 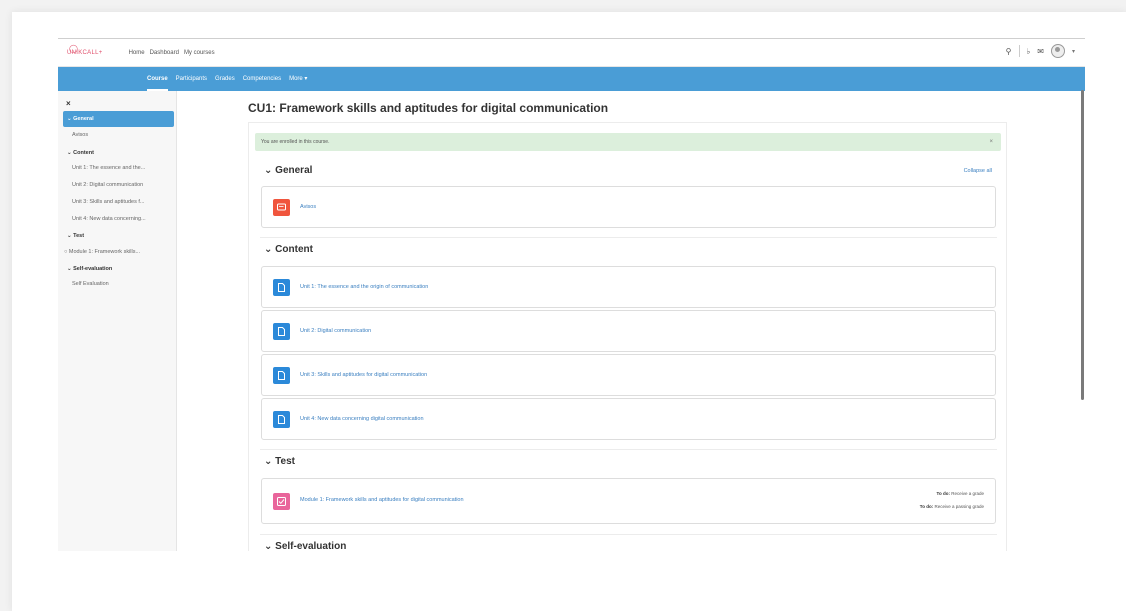 What do you see at coordinates (628, 331) in the screenshot?
I see `activity-unit2: Unit 2: Digital communication` at bounding box center [628, 331].